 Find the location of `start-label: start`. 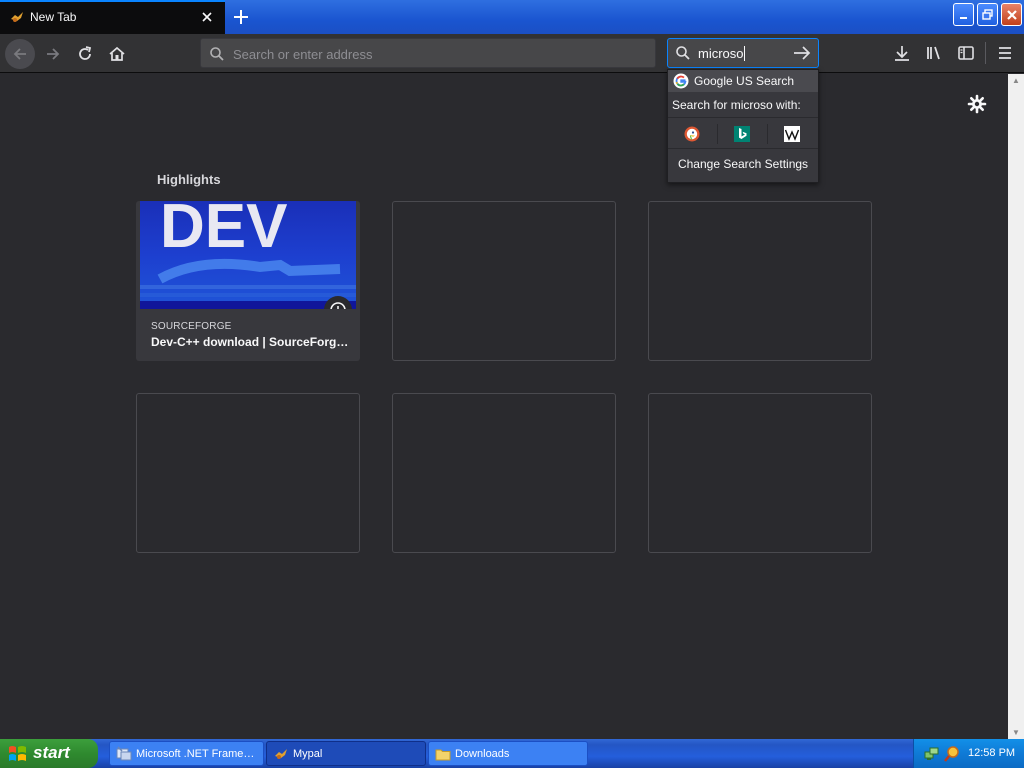

start-label: start is located at coordinates (51, 752).